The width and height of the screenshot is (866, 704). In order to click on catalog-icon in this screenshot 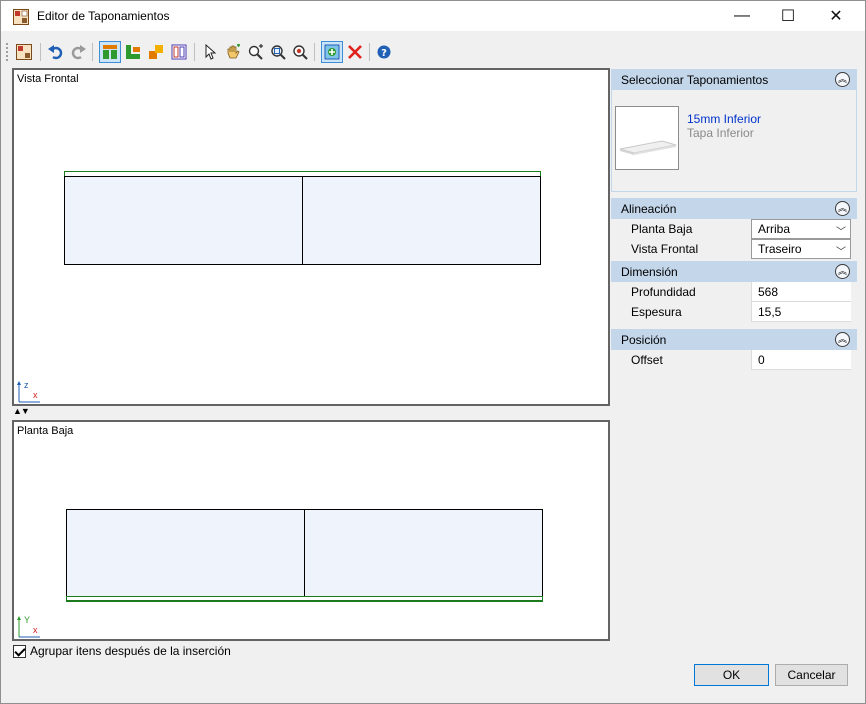, I will do `click(24, 52)`.